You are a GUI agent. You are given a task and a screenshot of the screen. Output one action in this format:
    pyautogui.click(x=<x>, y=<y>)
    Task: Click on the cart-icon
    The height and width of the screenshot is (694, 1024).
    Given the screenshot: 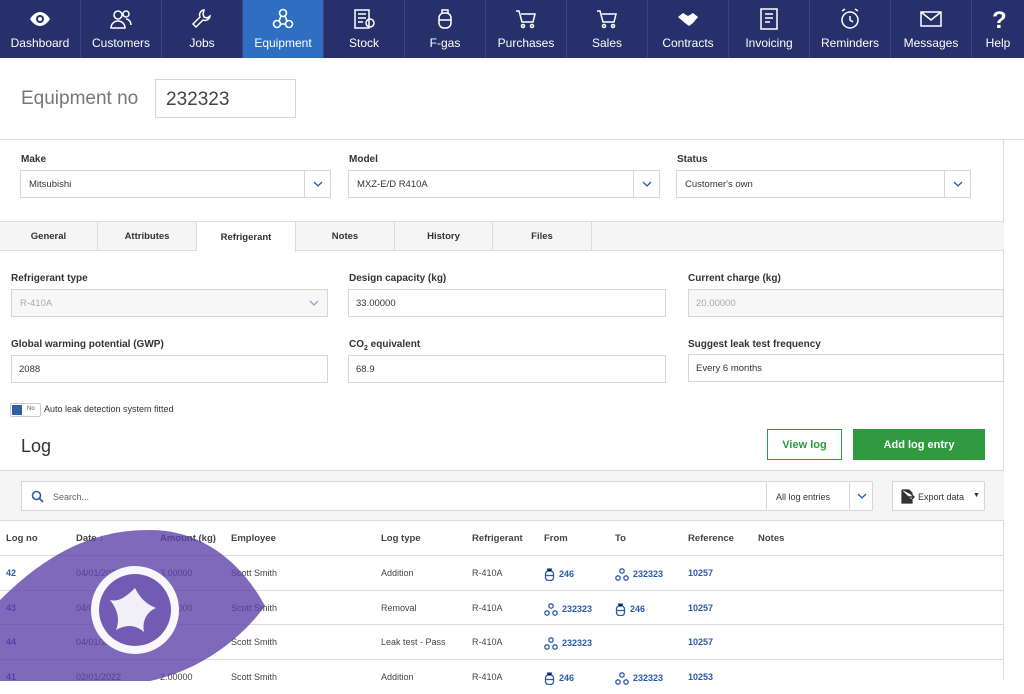 What is the action you would take?
    pyautogui.click(x=607, y=19)
    